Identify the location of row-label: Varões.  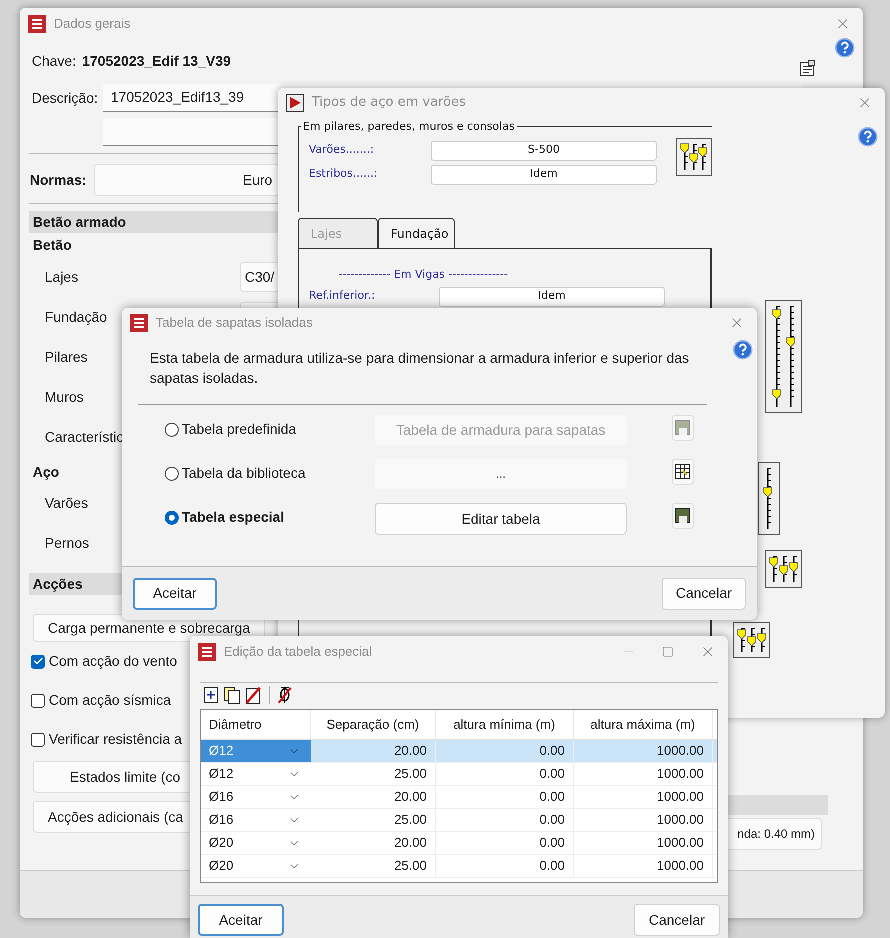
(66, 503).